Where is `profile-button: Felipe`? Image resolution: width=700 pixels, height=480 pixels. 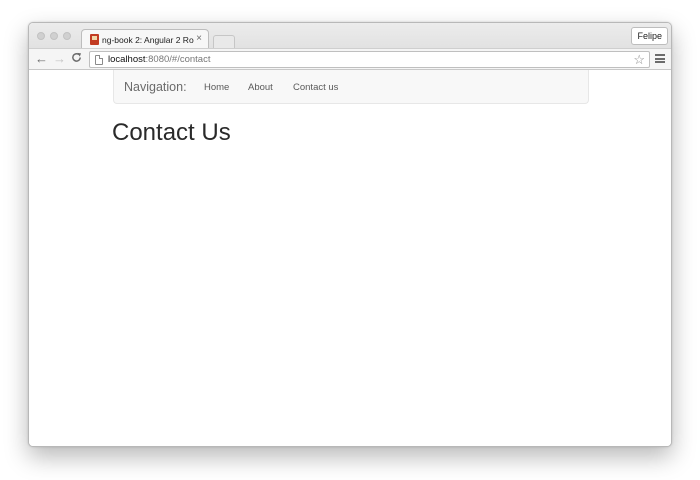 profile-button: Felipe is located at coordinates (649, 36).